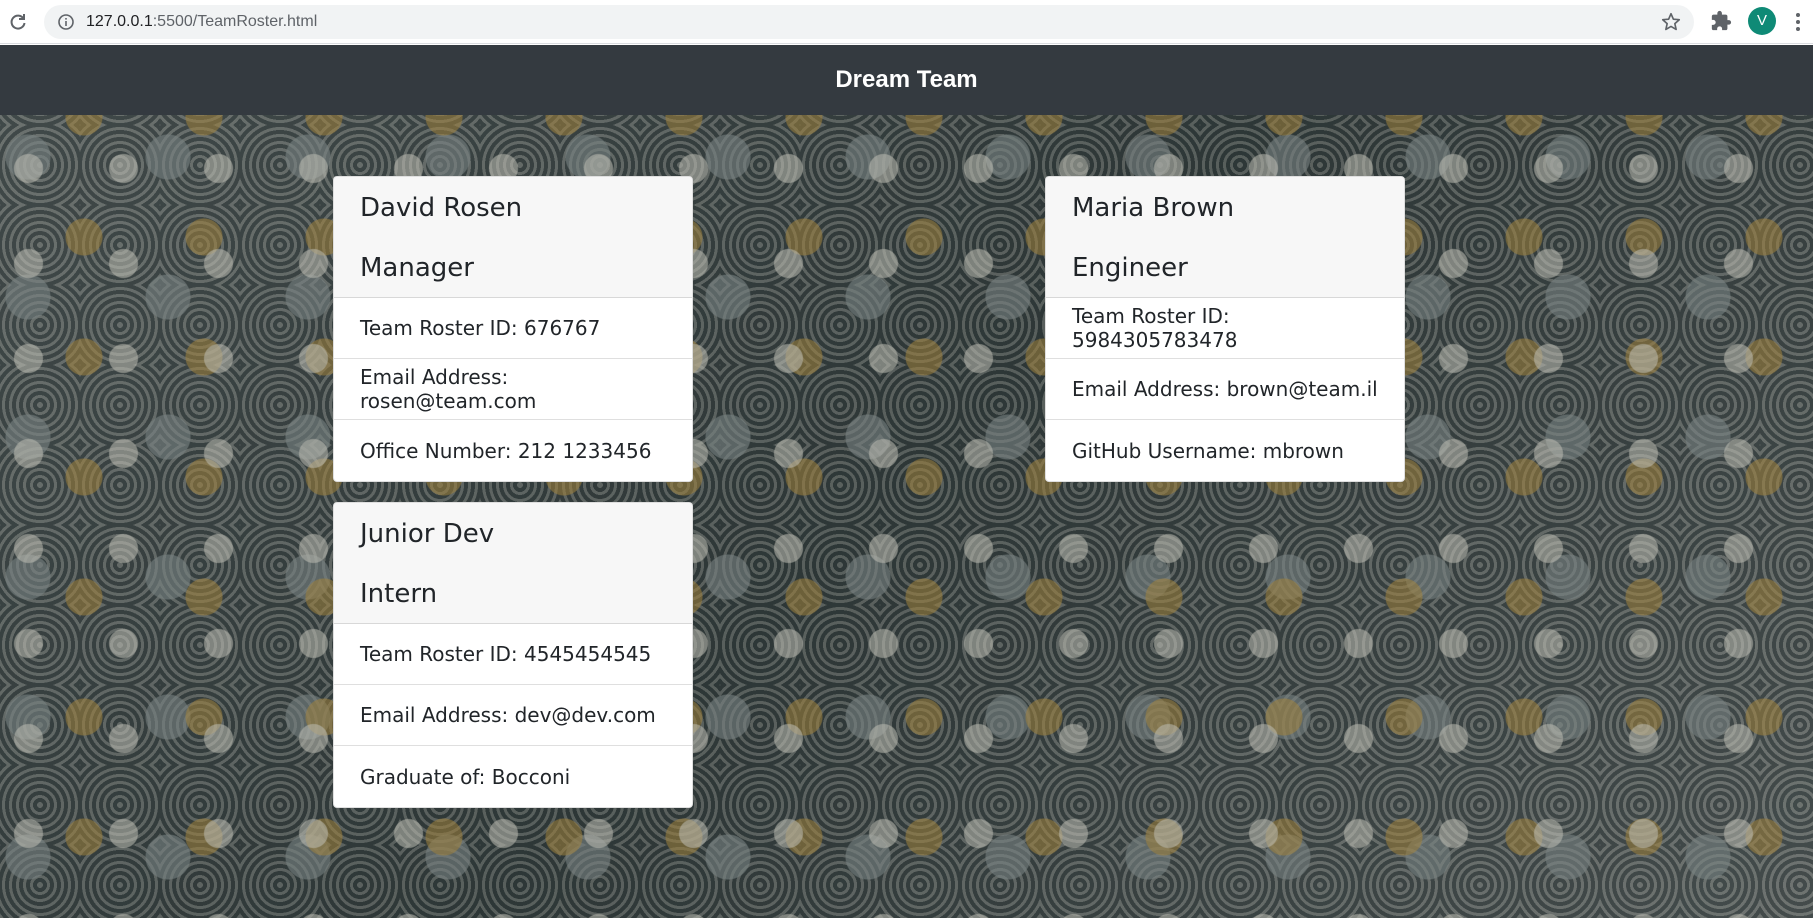 This screenshot has height=920, width=1813. I want to click on card-header: David Rosen Manager, so click(513, 237).